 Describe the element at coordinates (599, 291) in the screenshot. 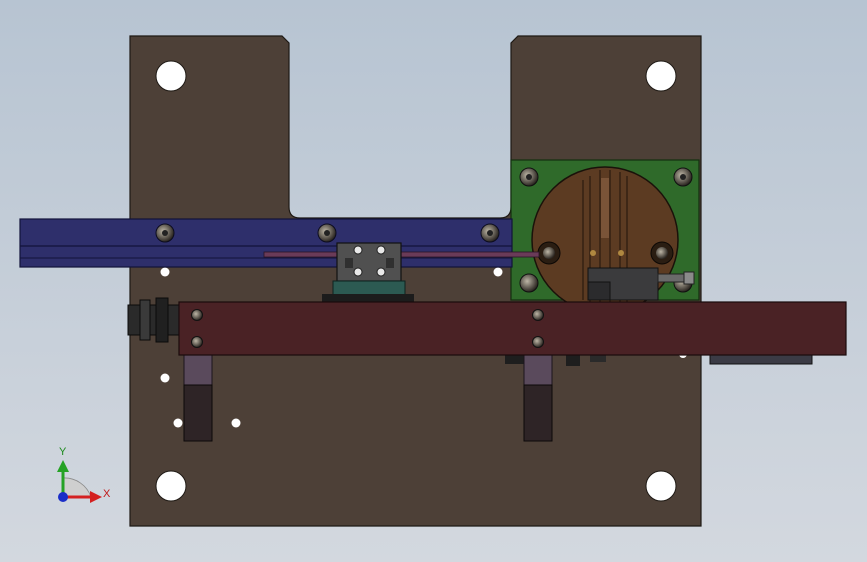

I see `clamp-cylinder-block` at that location.